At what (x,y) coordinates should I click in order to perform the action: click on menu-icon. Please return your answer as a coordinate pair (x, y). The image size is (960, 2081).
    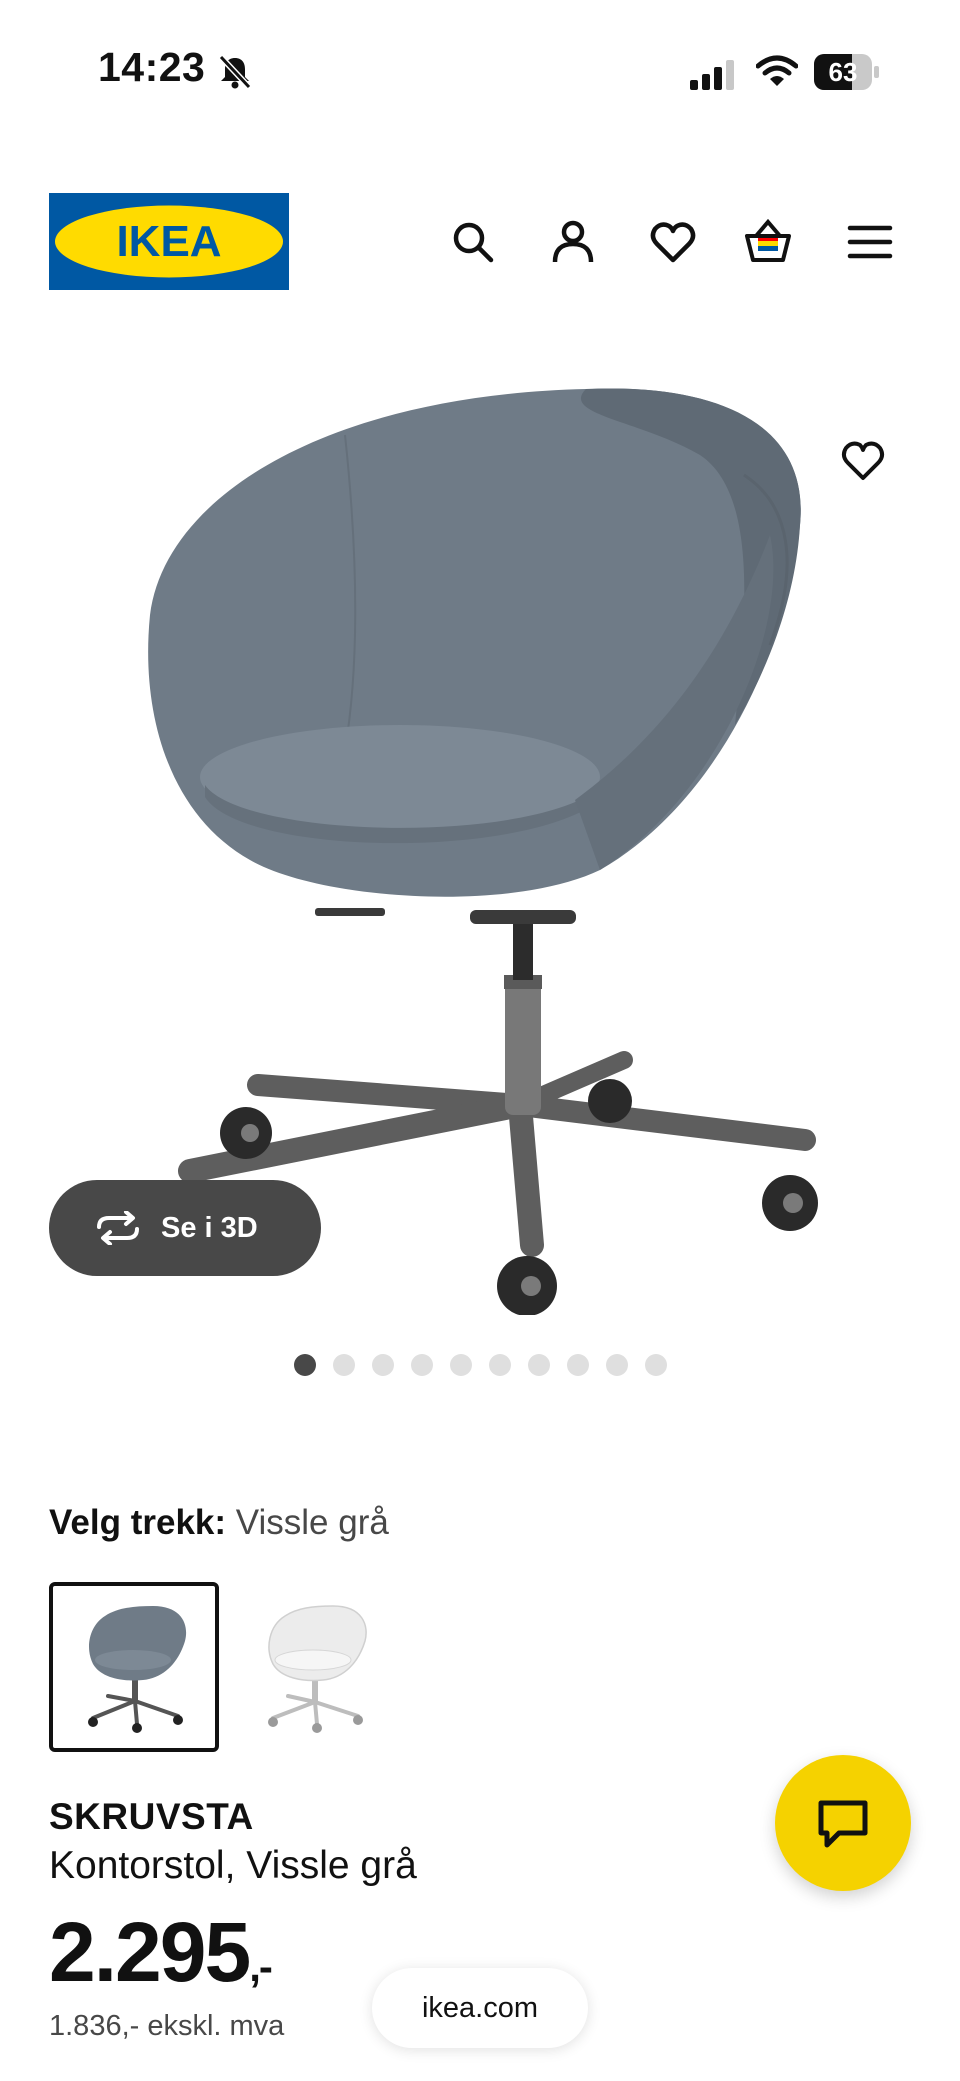
    Looking at the image, I should click on (870, 242).